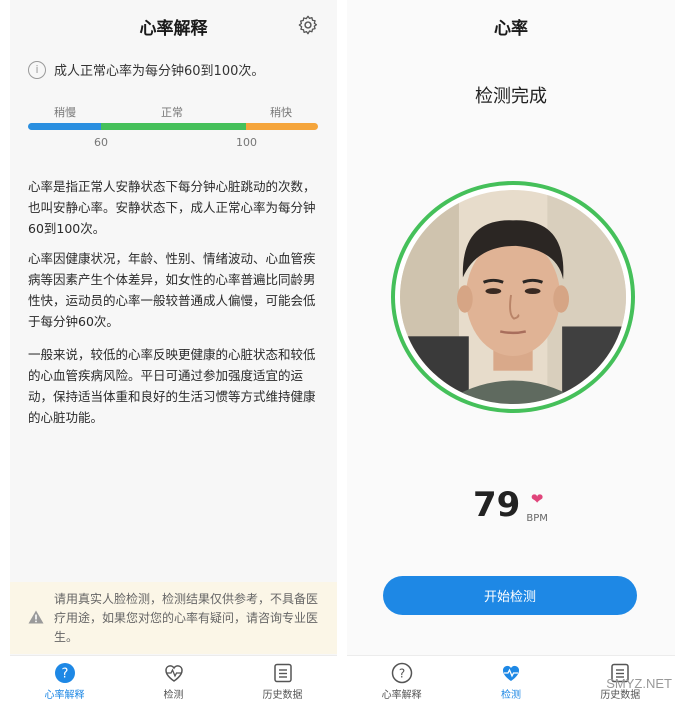 The width and height of the screenshot is (680, 708). I want to click on bpm-value: 79, so click(497, 505).